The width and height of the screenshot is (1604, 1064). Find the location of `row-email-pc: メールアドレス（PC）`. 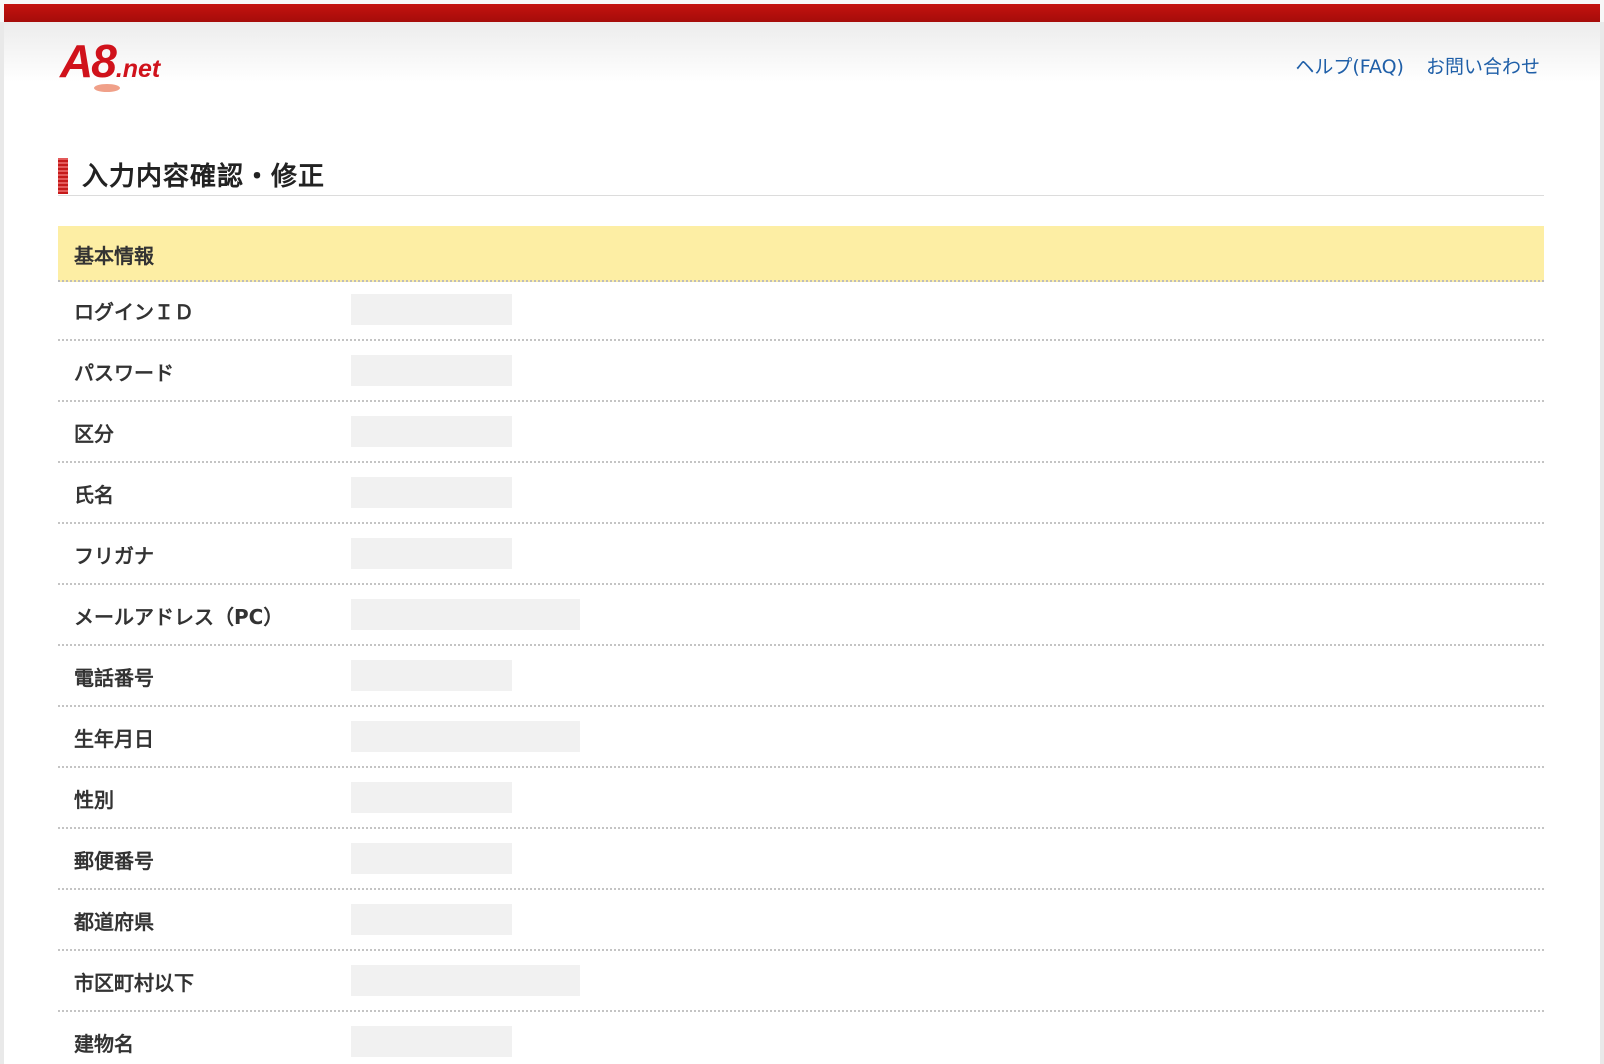

row-email-pc: メールアドレス（PC） is located at coordinates (801, 615).